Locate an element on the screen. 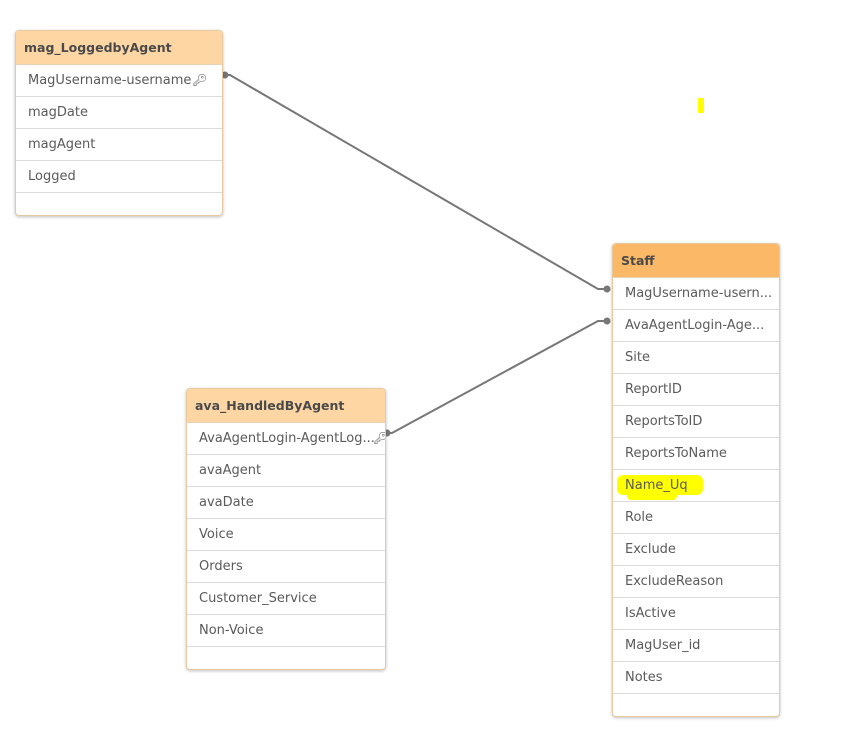 The height and width of the screenshot is (744, 854). field-row: avaDate is located at coordinates (286, 503).